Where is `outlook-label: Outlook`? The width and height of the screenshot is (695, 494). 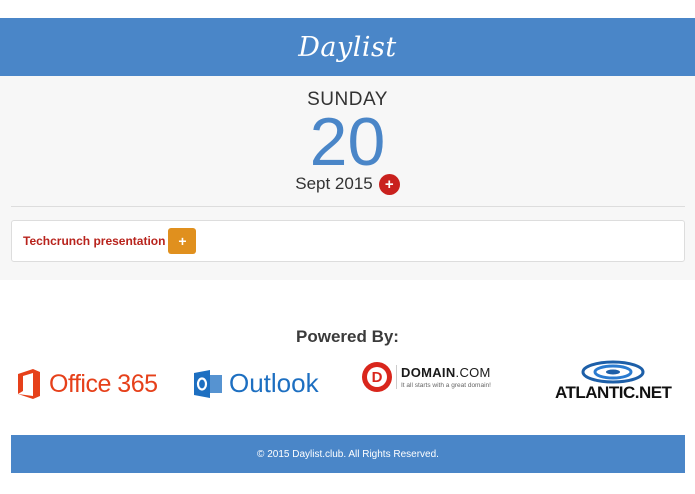 outlook-label: Outlook is located at coordinates (274, 383).